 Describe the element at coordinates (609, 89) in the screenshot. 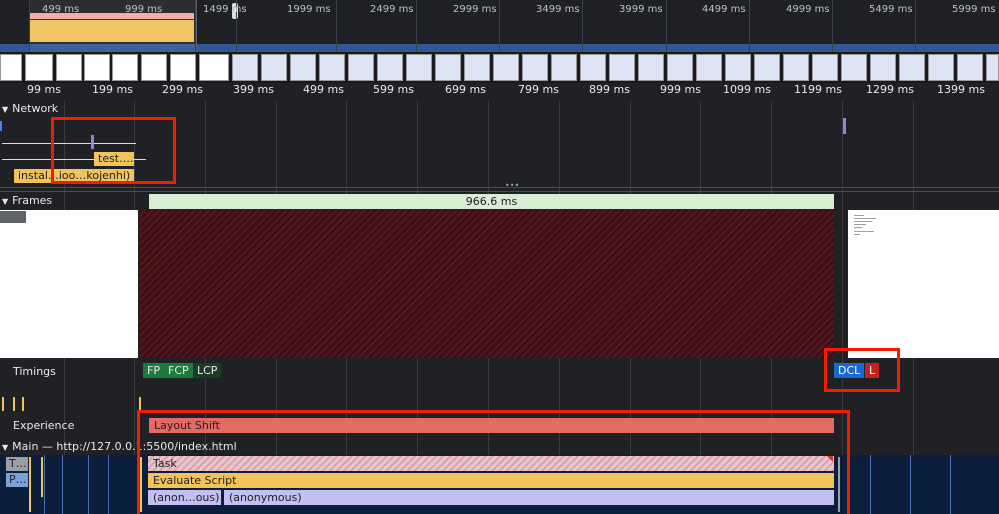

I see `ruler-tick: 899 ms` at that location.